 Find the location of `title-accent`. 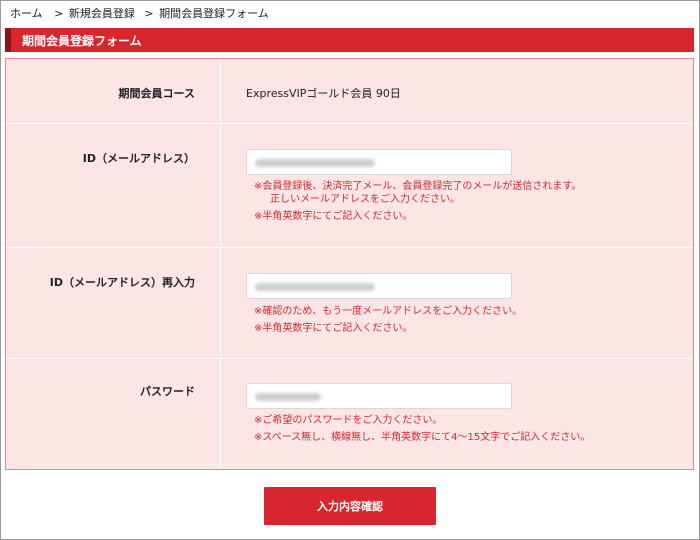

title-accent is located at coordinates (8, 40).